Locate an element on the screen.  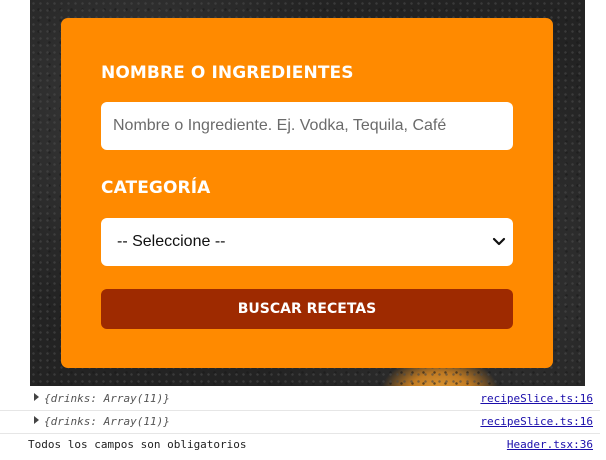
category-label: CATEGORÍA is located at coordinates (156, 188).